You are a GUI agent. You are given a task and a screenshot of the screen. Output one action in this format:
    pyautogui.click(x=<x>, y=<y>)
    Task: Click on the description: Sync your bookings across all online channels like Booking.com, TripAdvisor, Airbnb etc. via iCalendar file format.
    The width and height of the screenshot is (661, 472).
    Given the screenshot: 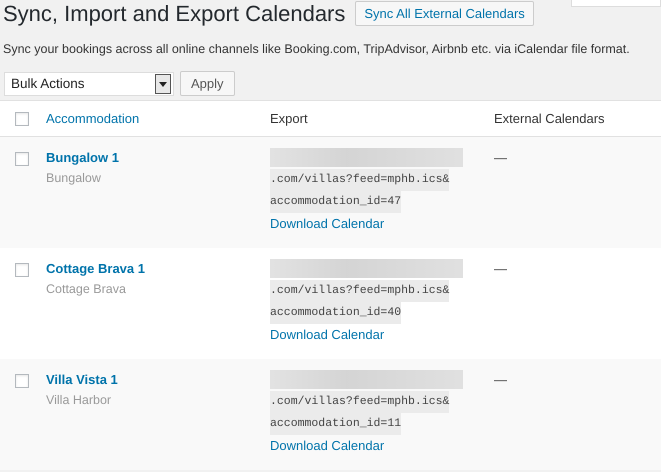 What is the action you would take?
    pyautogui.click(x=317, y=49)
    